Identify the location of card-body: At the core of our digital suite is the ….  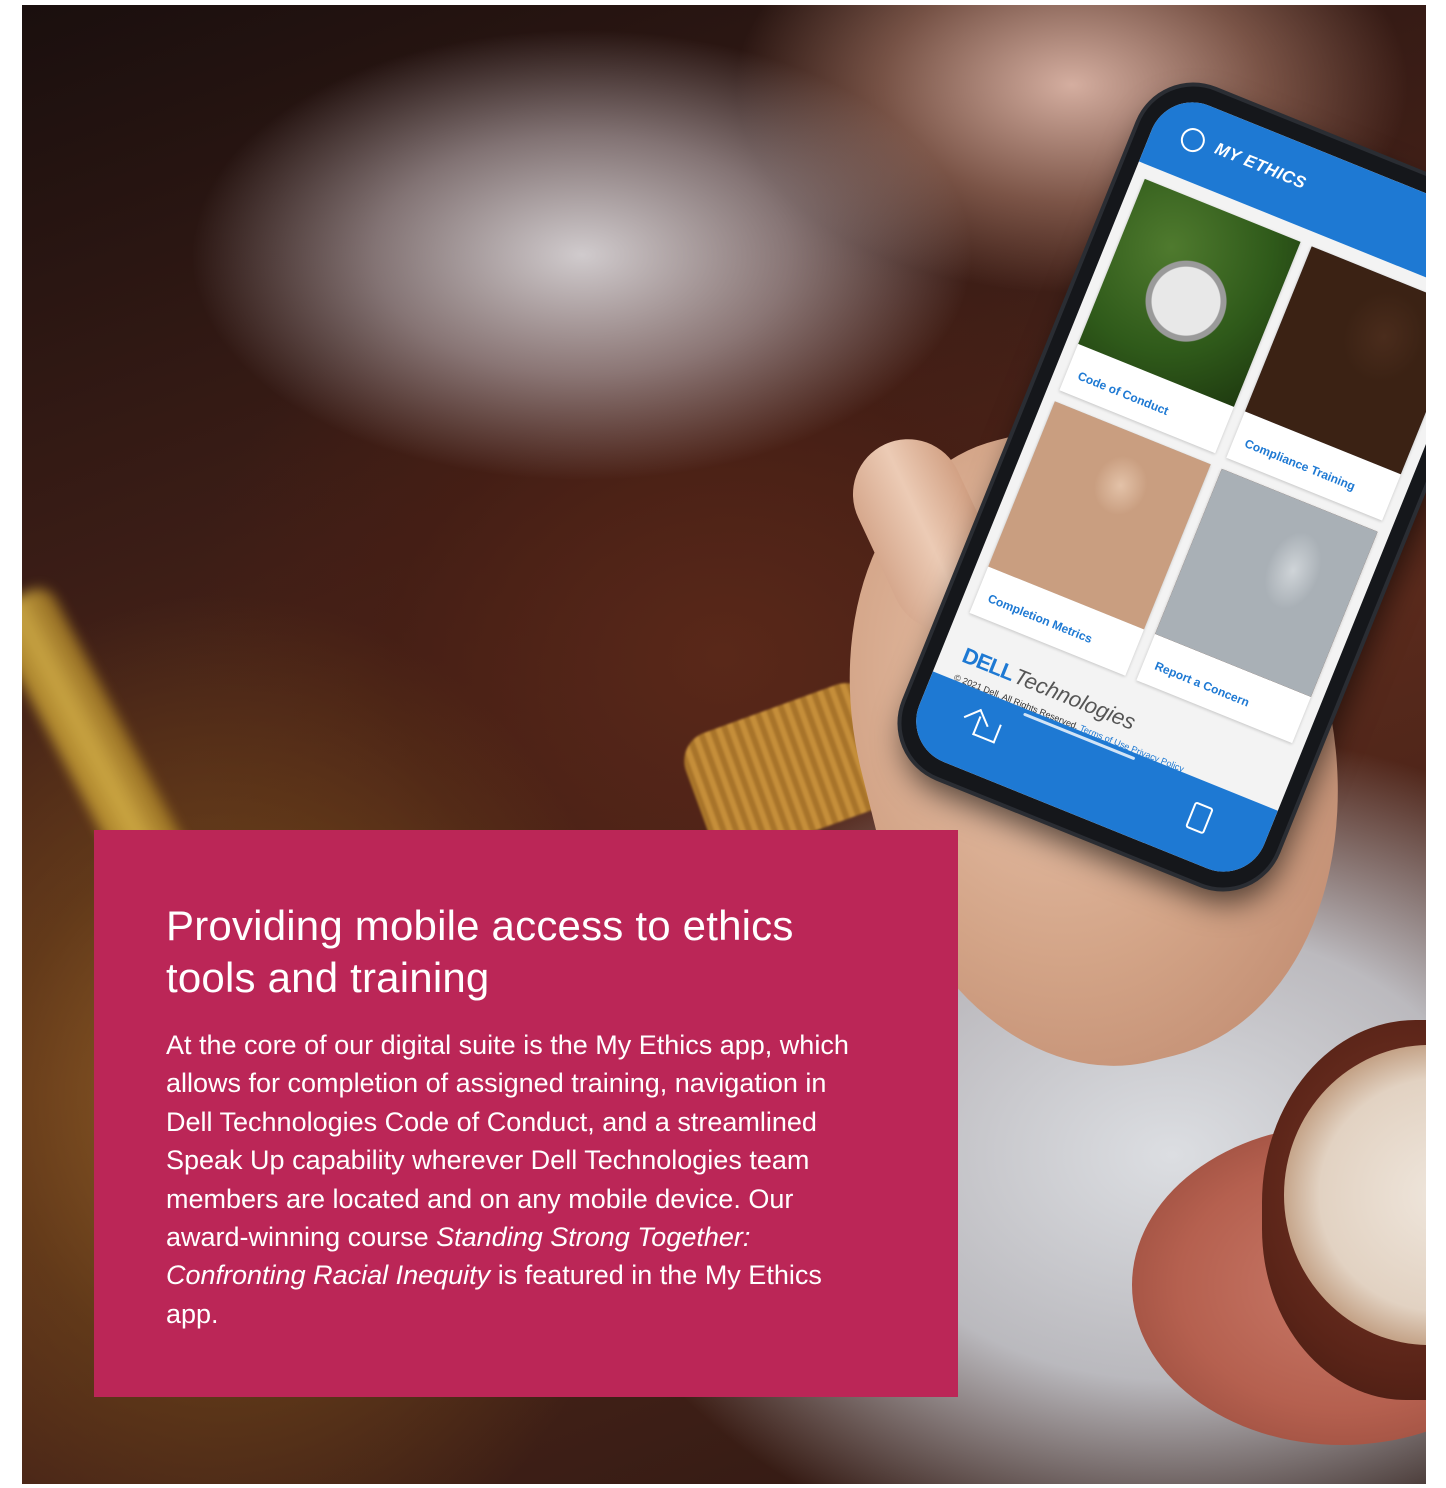
(521, 1179).